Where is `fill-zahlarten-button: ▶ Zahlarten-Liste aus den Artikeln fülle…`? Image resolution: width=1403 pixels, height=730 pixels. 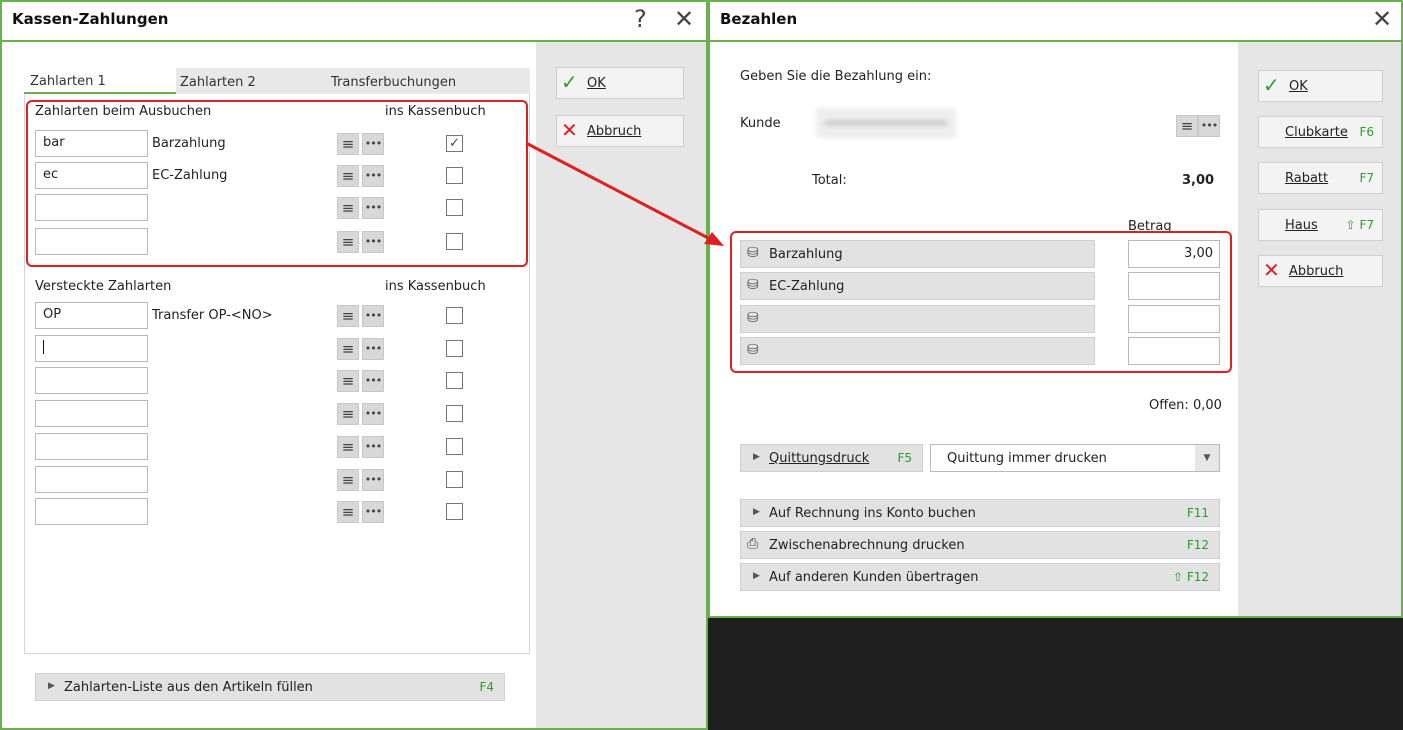
fill-zahlarten-button: ▶ Zahlarten-Liste aus den Artikeln fülle… is located at coordinates (270, 687).